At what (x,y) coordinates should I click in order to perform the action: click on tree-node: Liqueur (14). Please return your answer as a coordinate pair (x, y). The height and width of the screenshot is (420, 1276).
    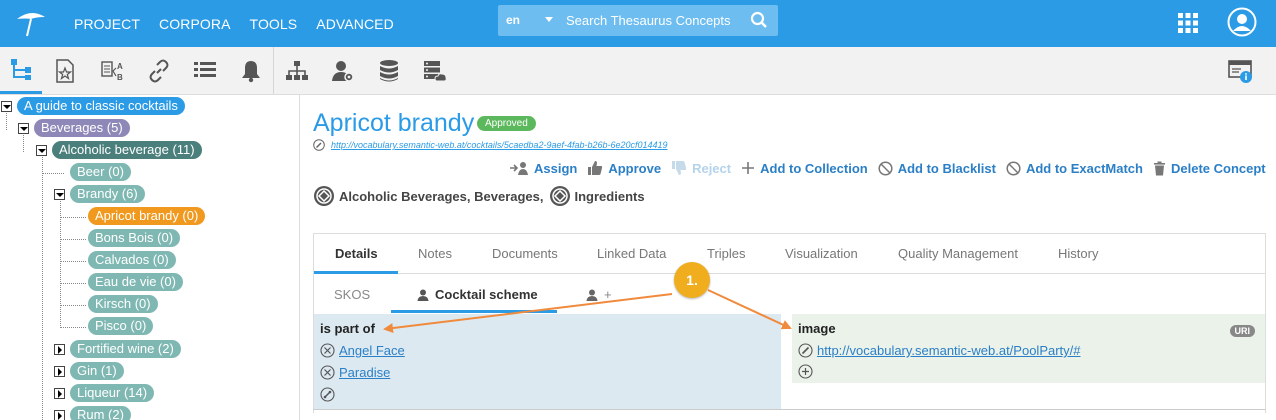
    Looking at the image, I should click on (104, 393).